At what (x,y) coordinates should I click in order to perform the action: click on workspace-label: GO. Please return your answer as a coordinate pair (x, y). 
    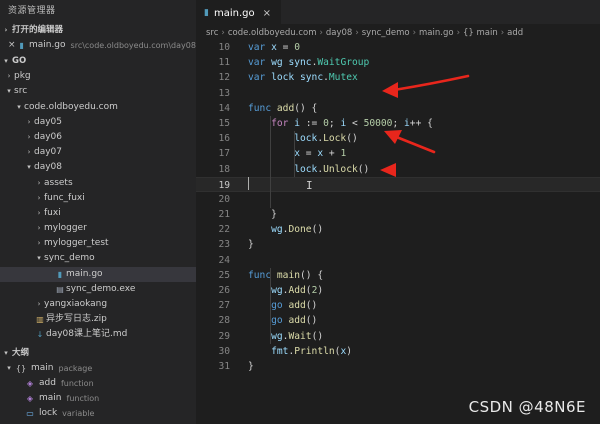
    Looking at the image, I should click on (19, 61).